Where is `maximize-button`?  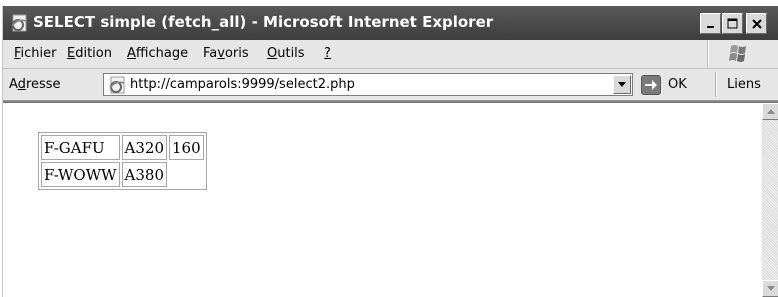 maximize-button is located at coordinates (732, 23).